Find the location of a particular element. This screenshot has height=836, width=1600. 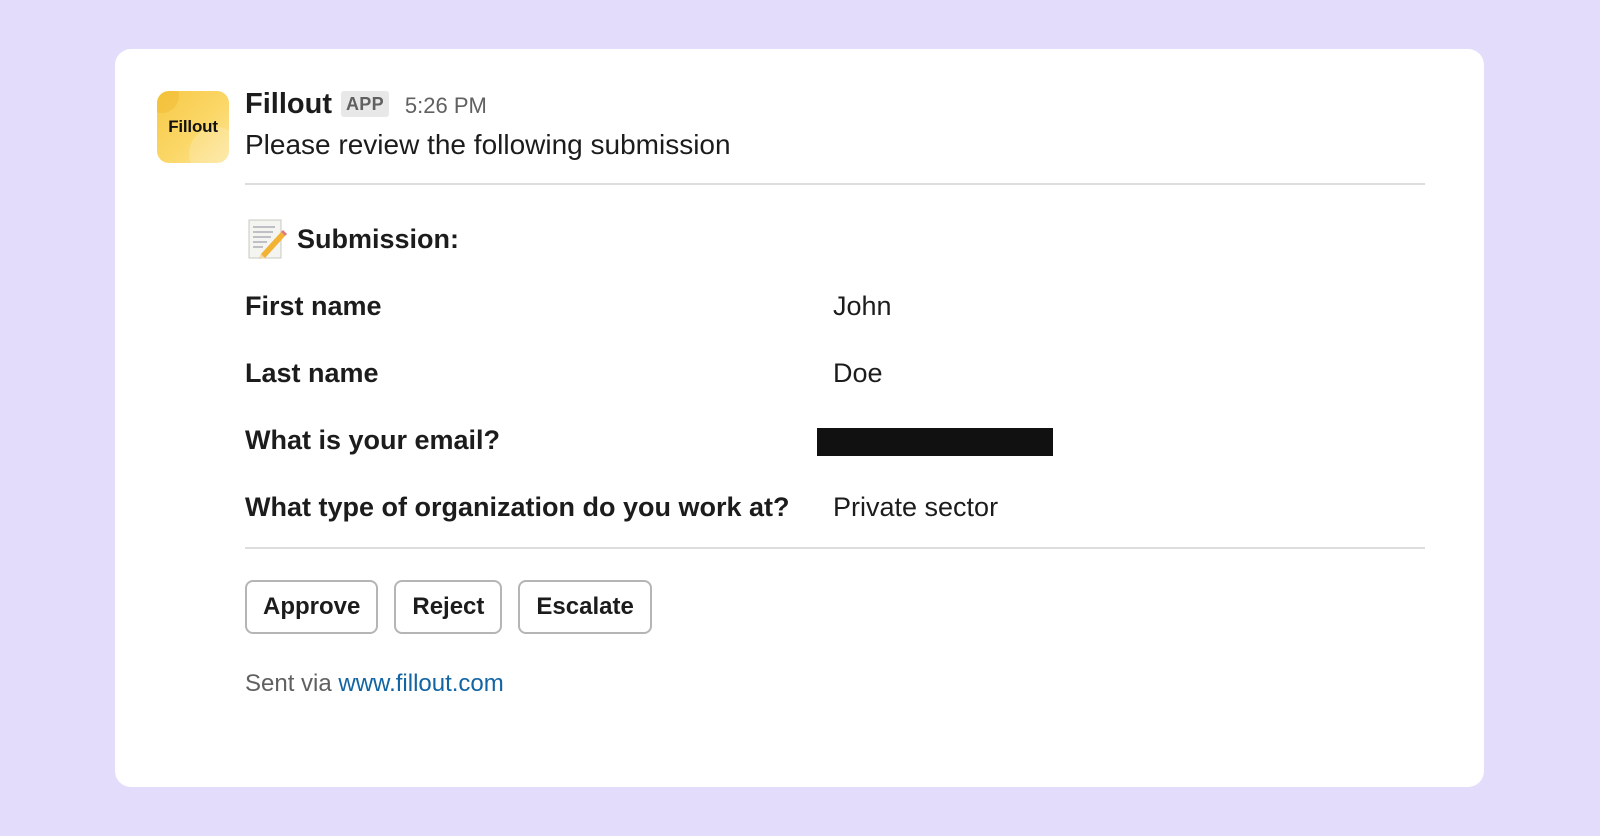

message-header: Fillout APP 5:26 PM is located at coordinates (845, 104).